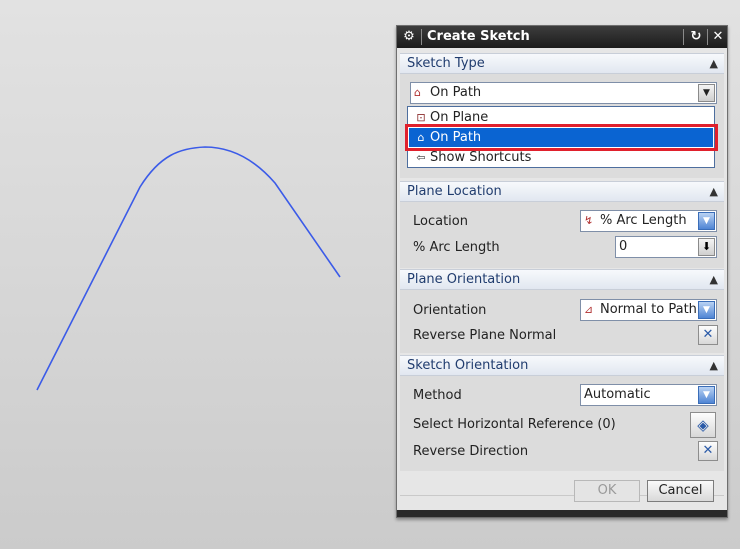 This screenshot has height=549, width=740. What do you see at coordinates (471, 451) in the screenshot?
I see `reverse-direction-label: Reverse Direction` at bounding box center [471, 451].